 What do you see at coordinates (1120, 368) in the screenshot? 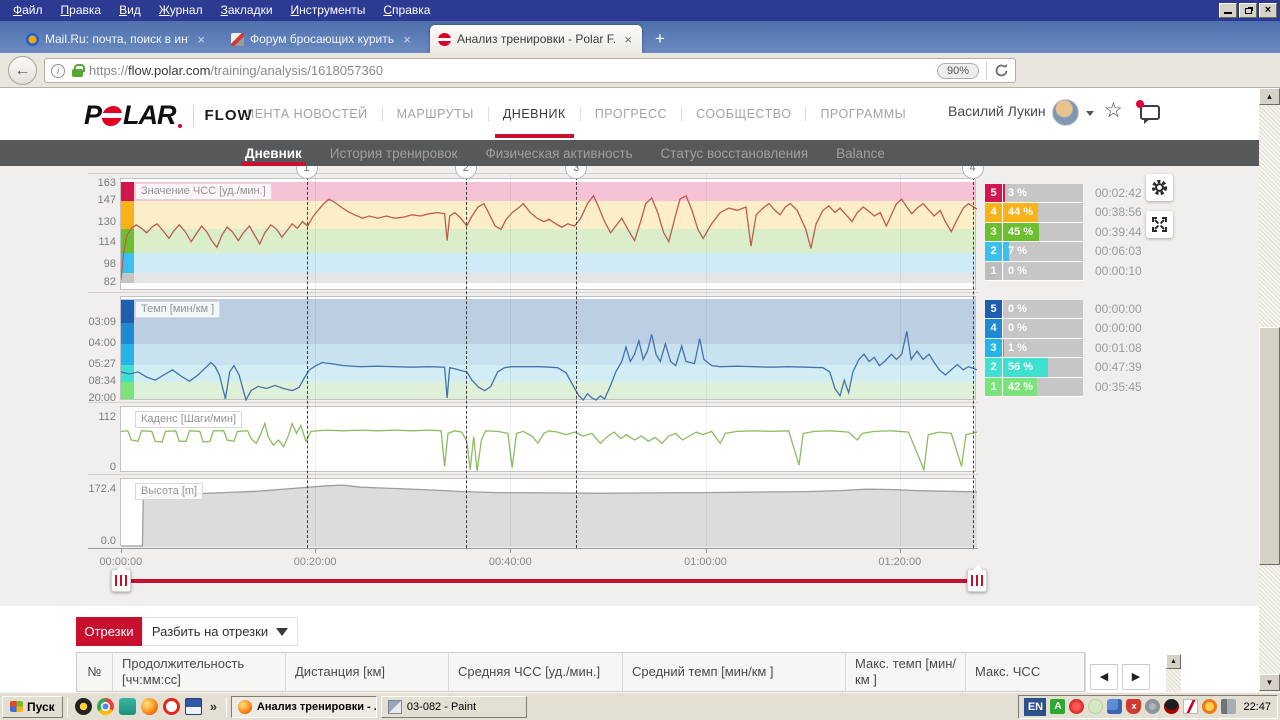
I see `zone-row: 2 56 % 00:47:39` at bounding box center [1120, 368].